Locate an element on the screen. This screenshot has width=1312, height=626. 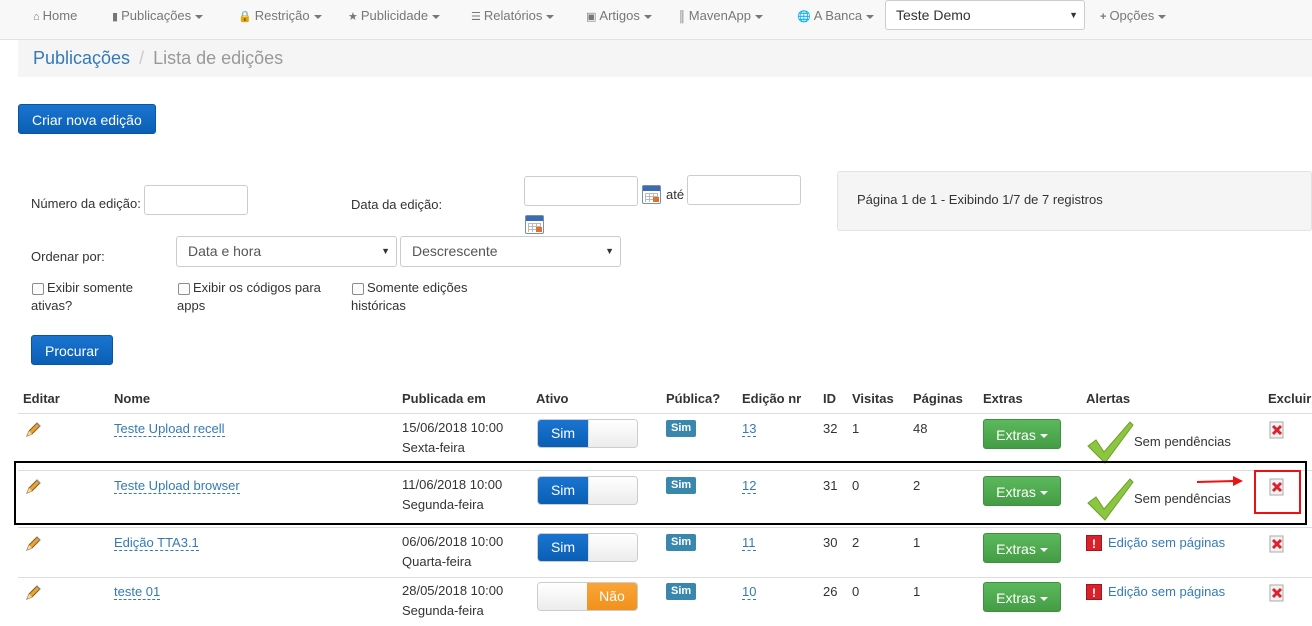
column-header-delete: Excluir is located at coordinates (1290, 398).